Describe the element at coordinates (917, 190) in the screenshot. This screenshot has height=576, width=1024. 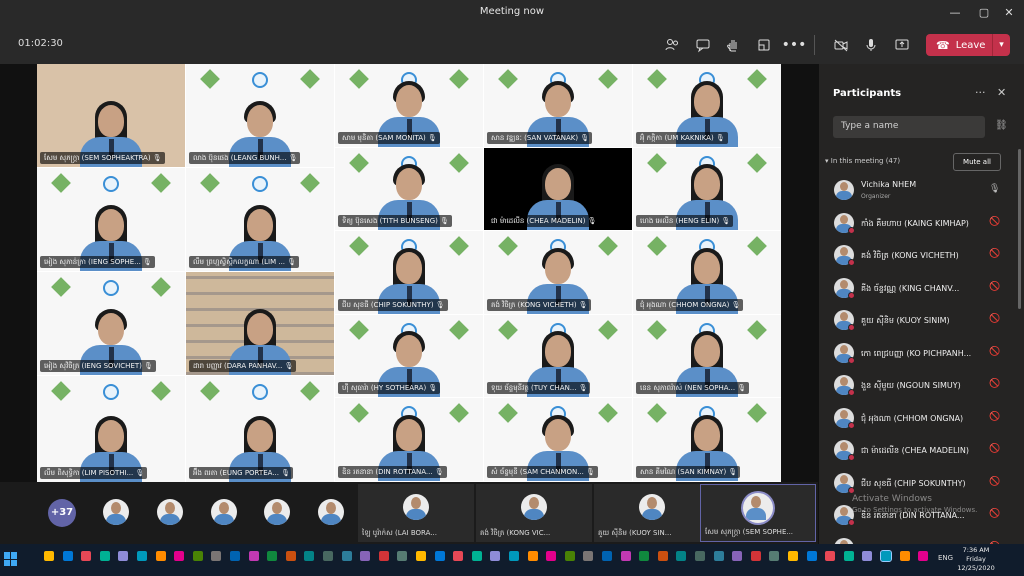
I see `participant-row: Vichika NHEM Organizer 🎙` at that location.